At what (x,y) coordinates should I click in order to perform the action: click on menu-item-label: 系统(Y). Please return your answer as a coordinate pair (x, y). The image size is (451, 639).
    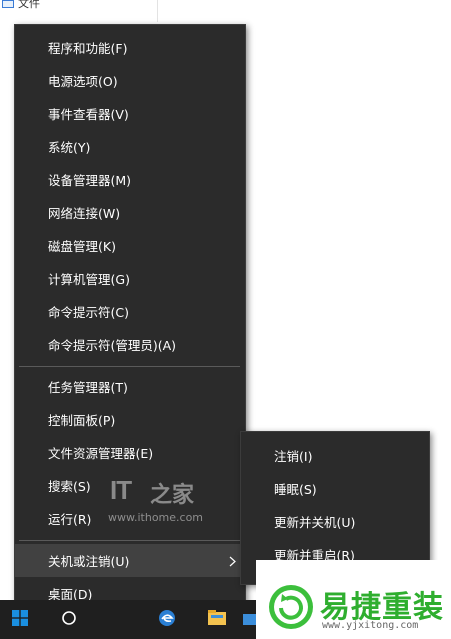
    Looking at the image, I should click on (69, 147).